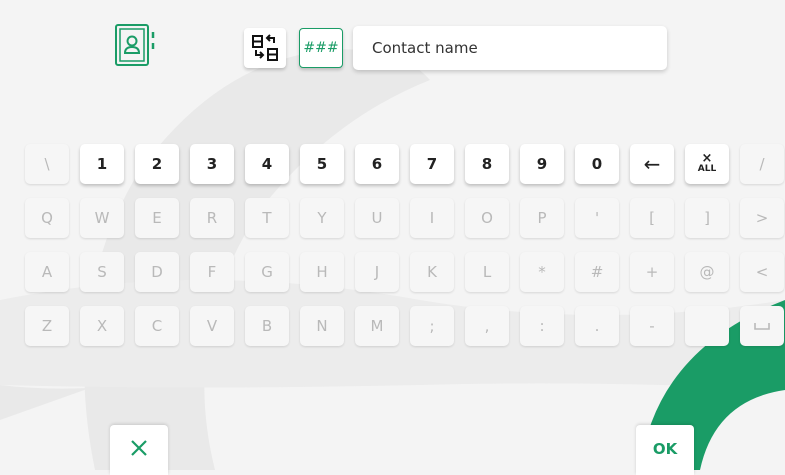 This screenshot has width=785, height=475. I want to click on key-l: L, so click(487, 272).